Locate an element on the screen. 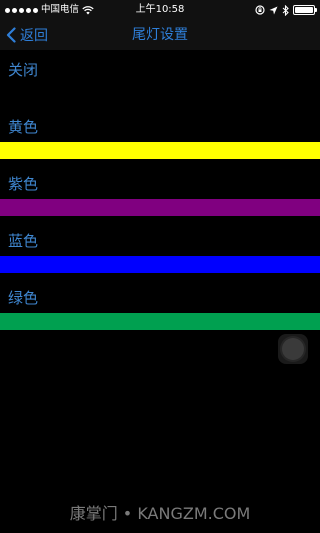 The width and height of the screenshot is (320, 533). option-purple-bar is located at coordinates (160, 207).